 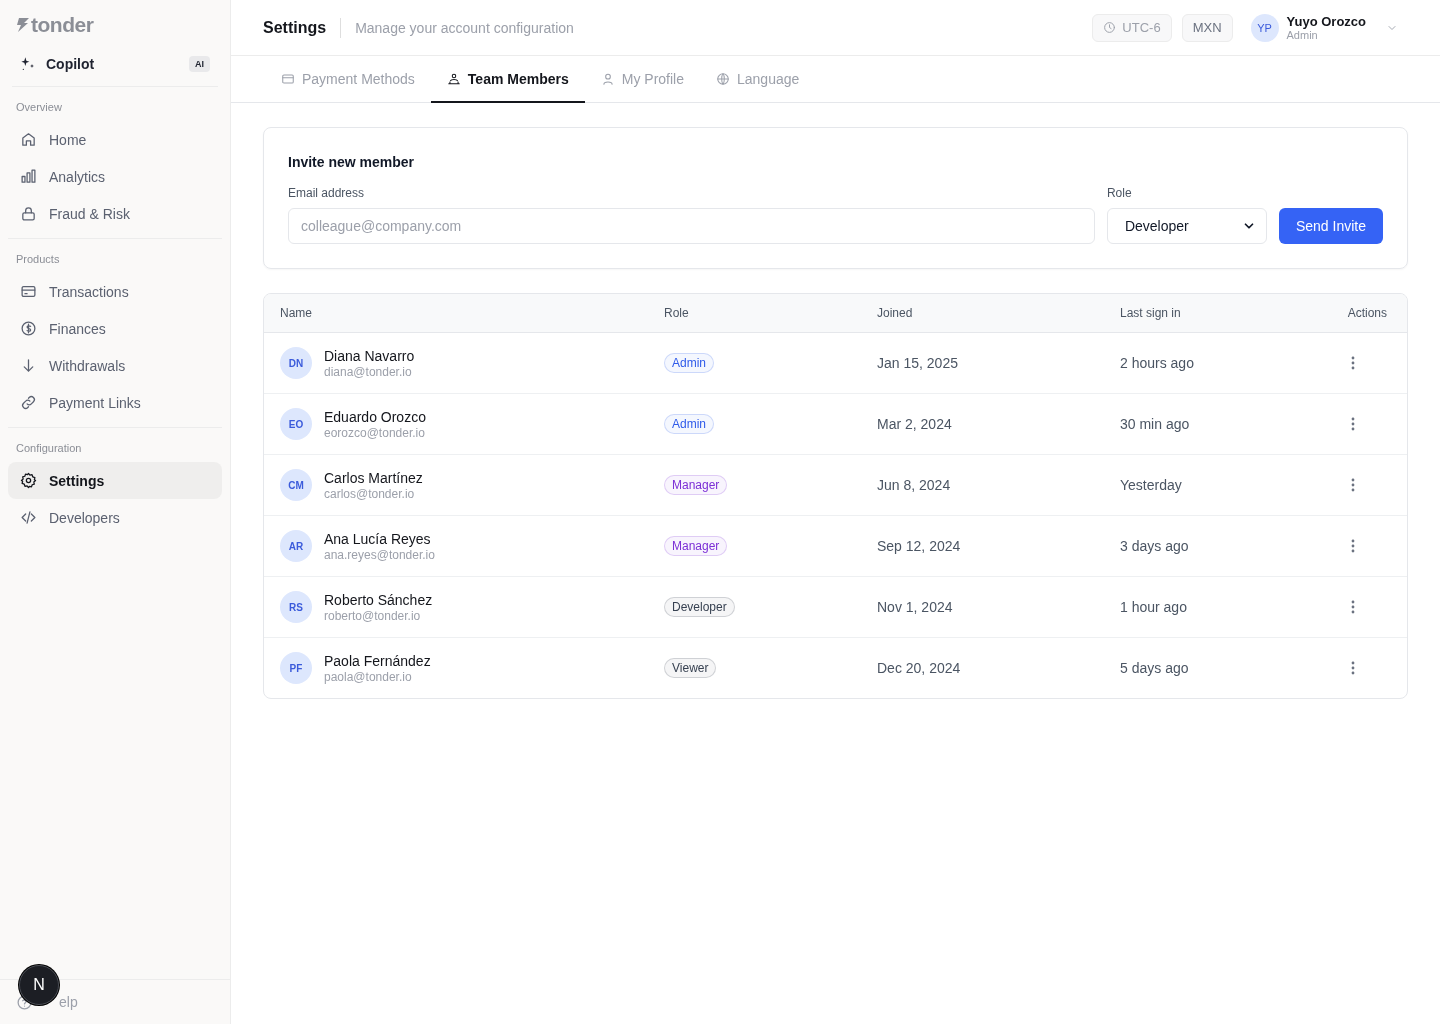 I want to click on member-email: diana@tonder.io, so click(x=368, y=371).